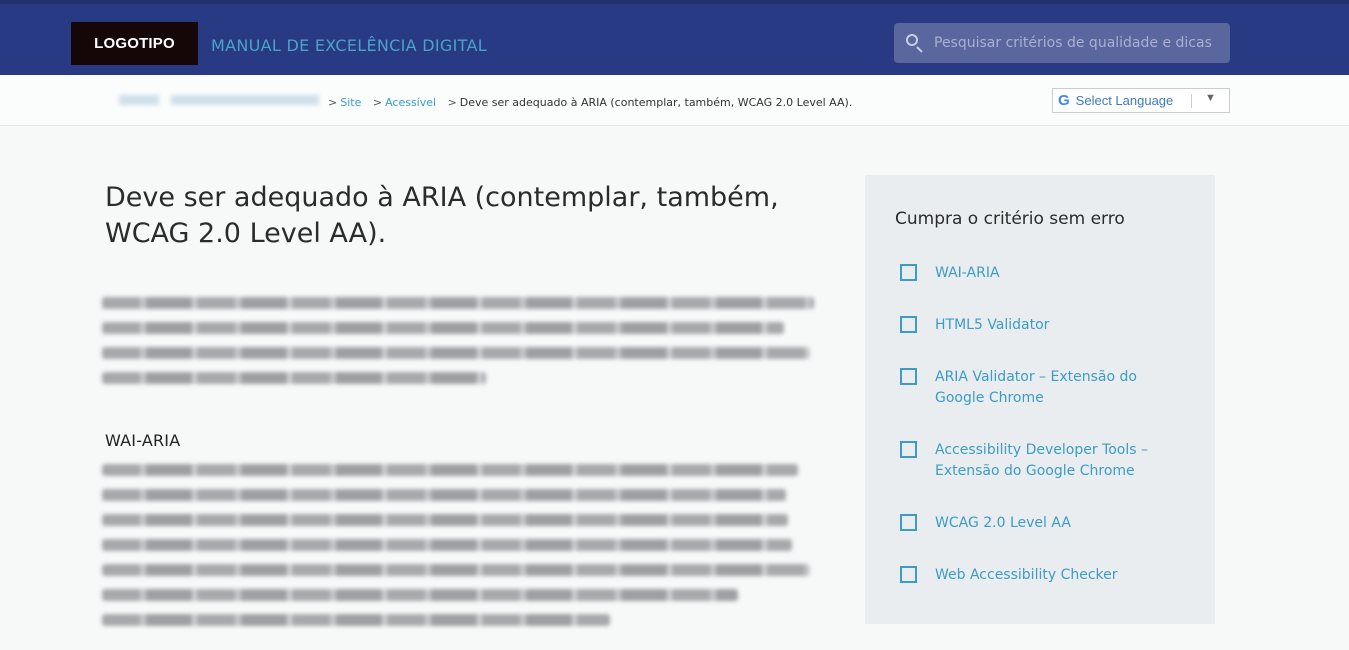 This screenshot has height=650, width=1349. Describe the element at coordinates (1124, 100) in the screenshot. I see `language-select-label: Select Language` at that location.